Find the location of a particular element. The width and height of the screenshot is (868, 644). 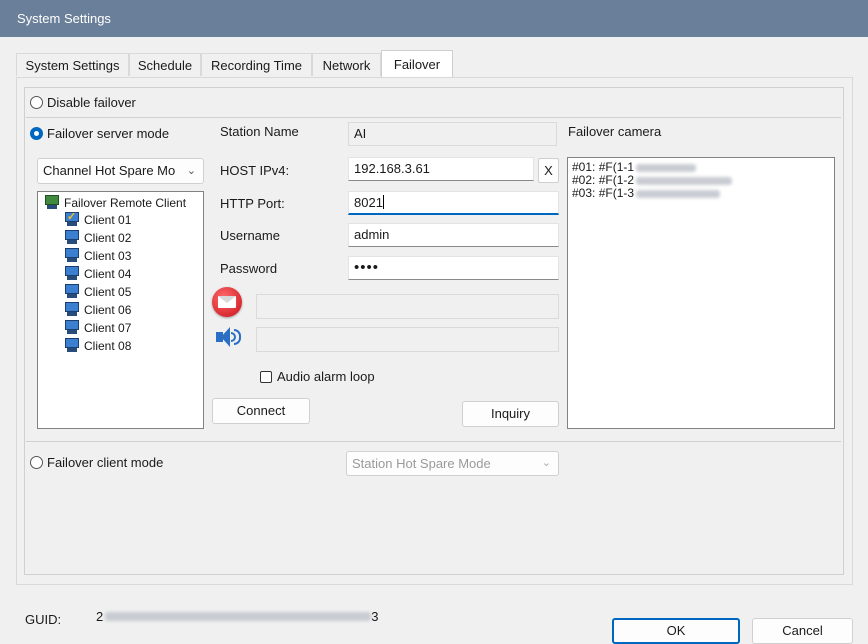

tab-network: Network is located at coordinates (346, 64).